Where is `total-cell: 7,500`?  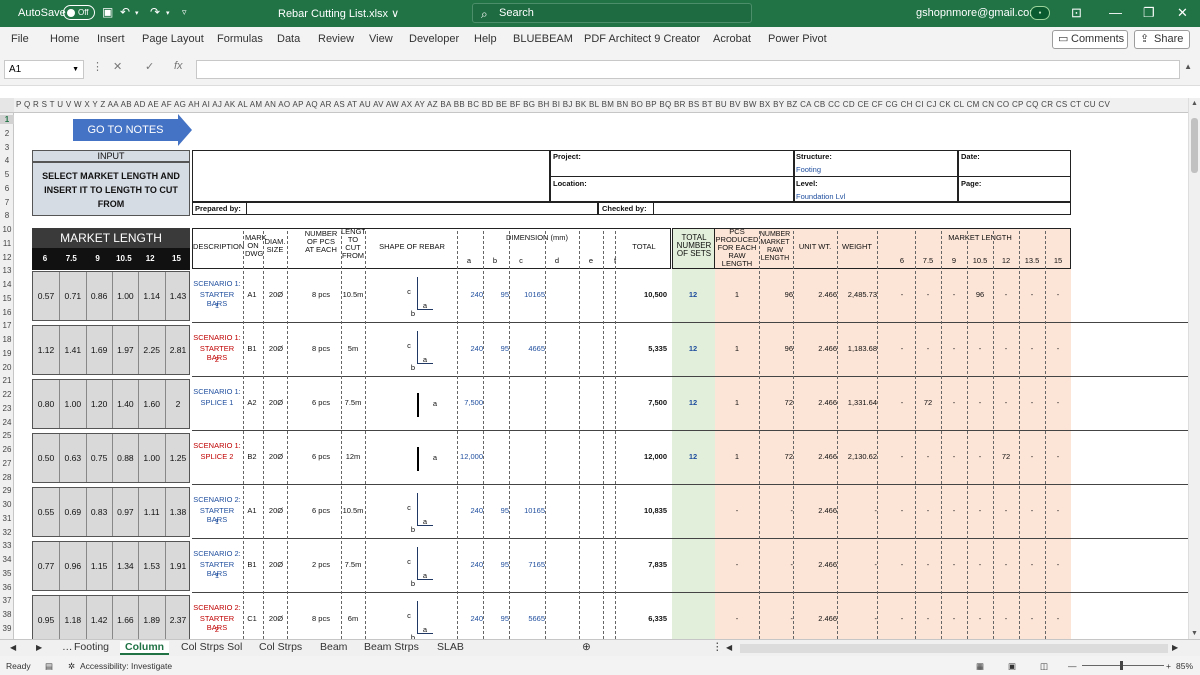
total-cell: 7,500 is located at coordinates (642, 402).